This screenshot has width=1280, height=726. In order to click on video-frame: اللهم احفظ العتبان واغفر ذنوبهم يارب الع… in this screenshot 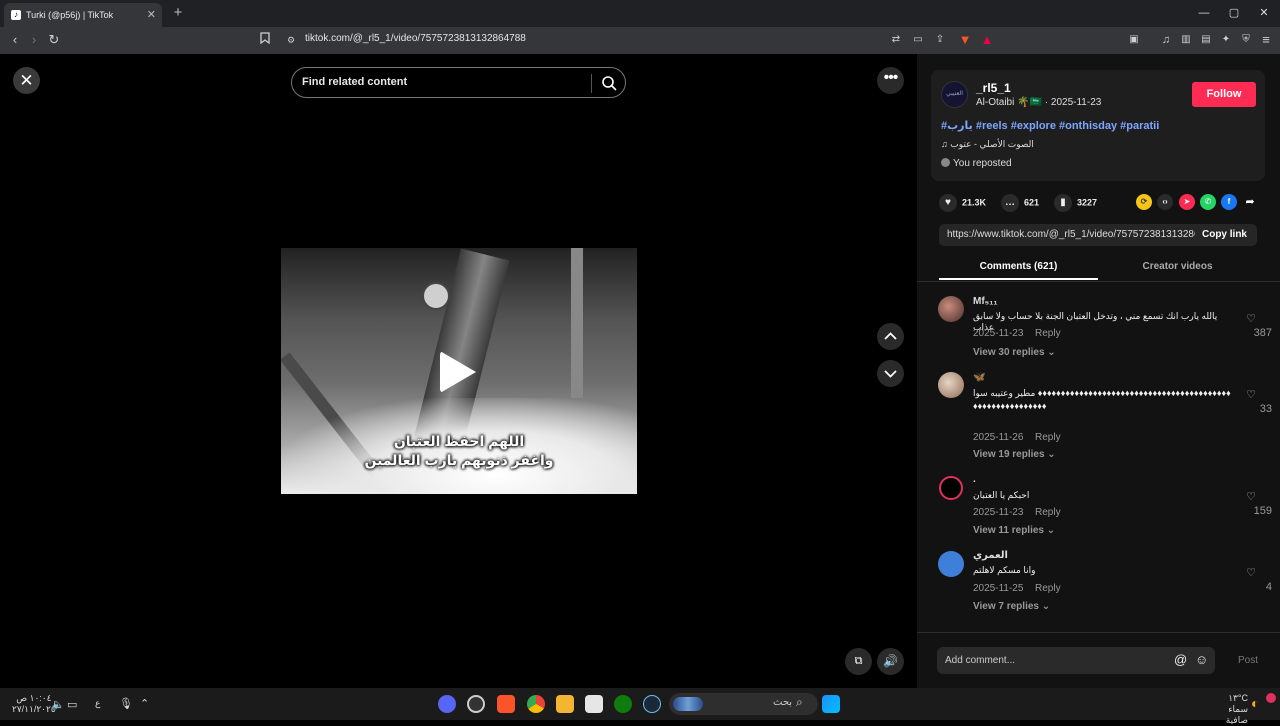, I will do `click(459, 371)`.